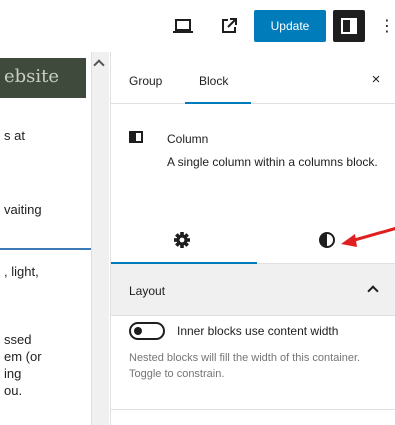 This screenshot has width=395, height=425. Describe the element at coordinates (138, 331) in the screenshot. I see `toggle-knob` at that location.